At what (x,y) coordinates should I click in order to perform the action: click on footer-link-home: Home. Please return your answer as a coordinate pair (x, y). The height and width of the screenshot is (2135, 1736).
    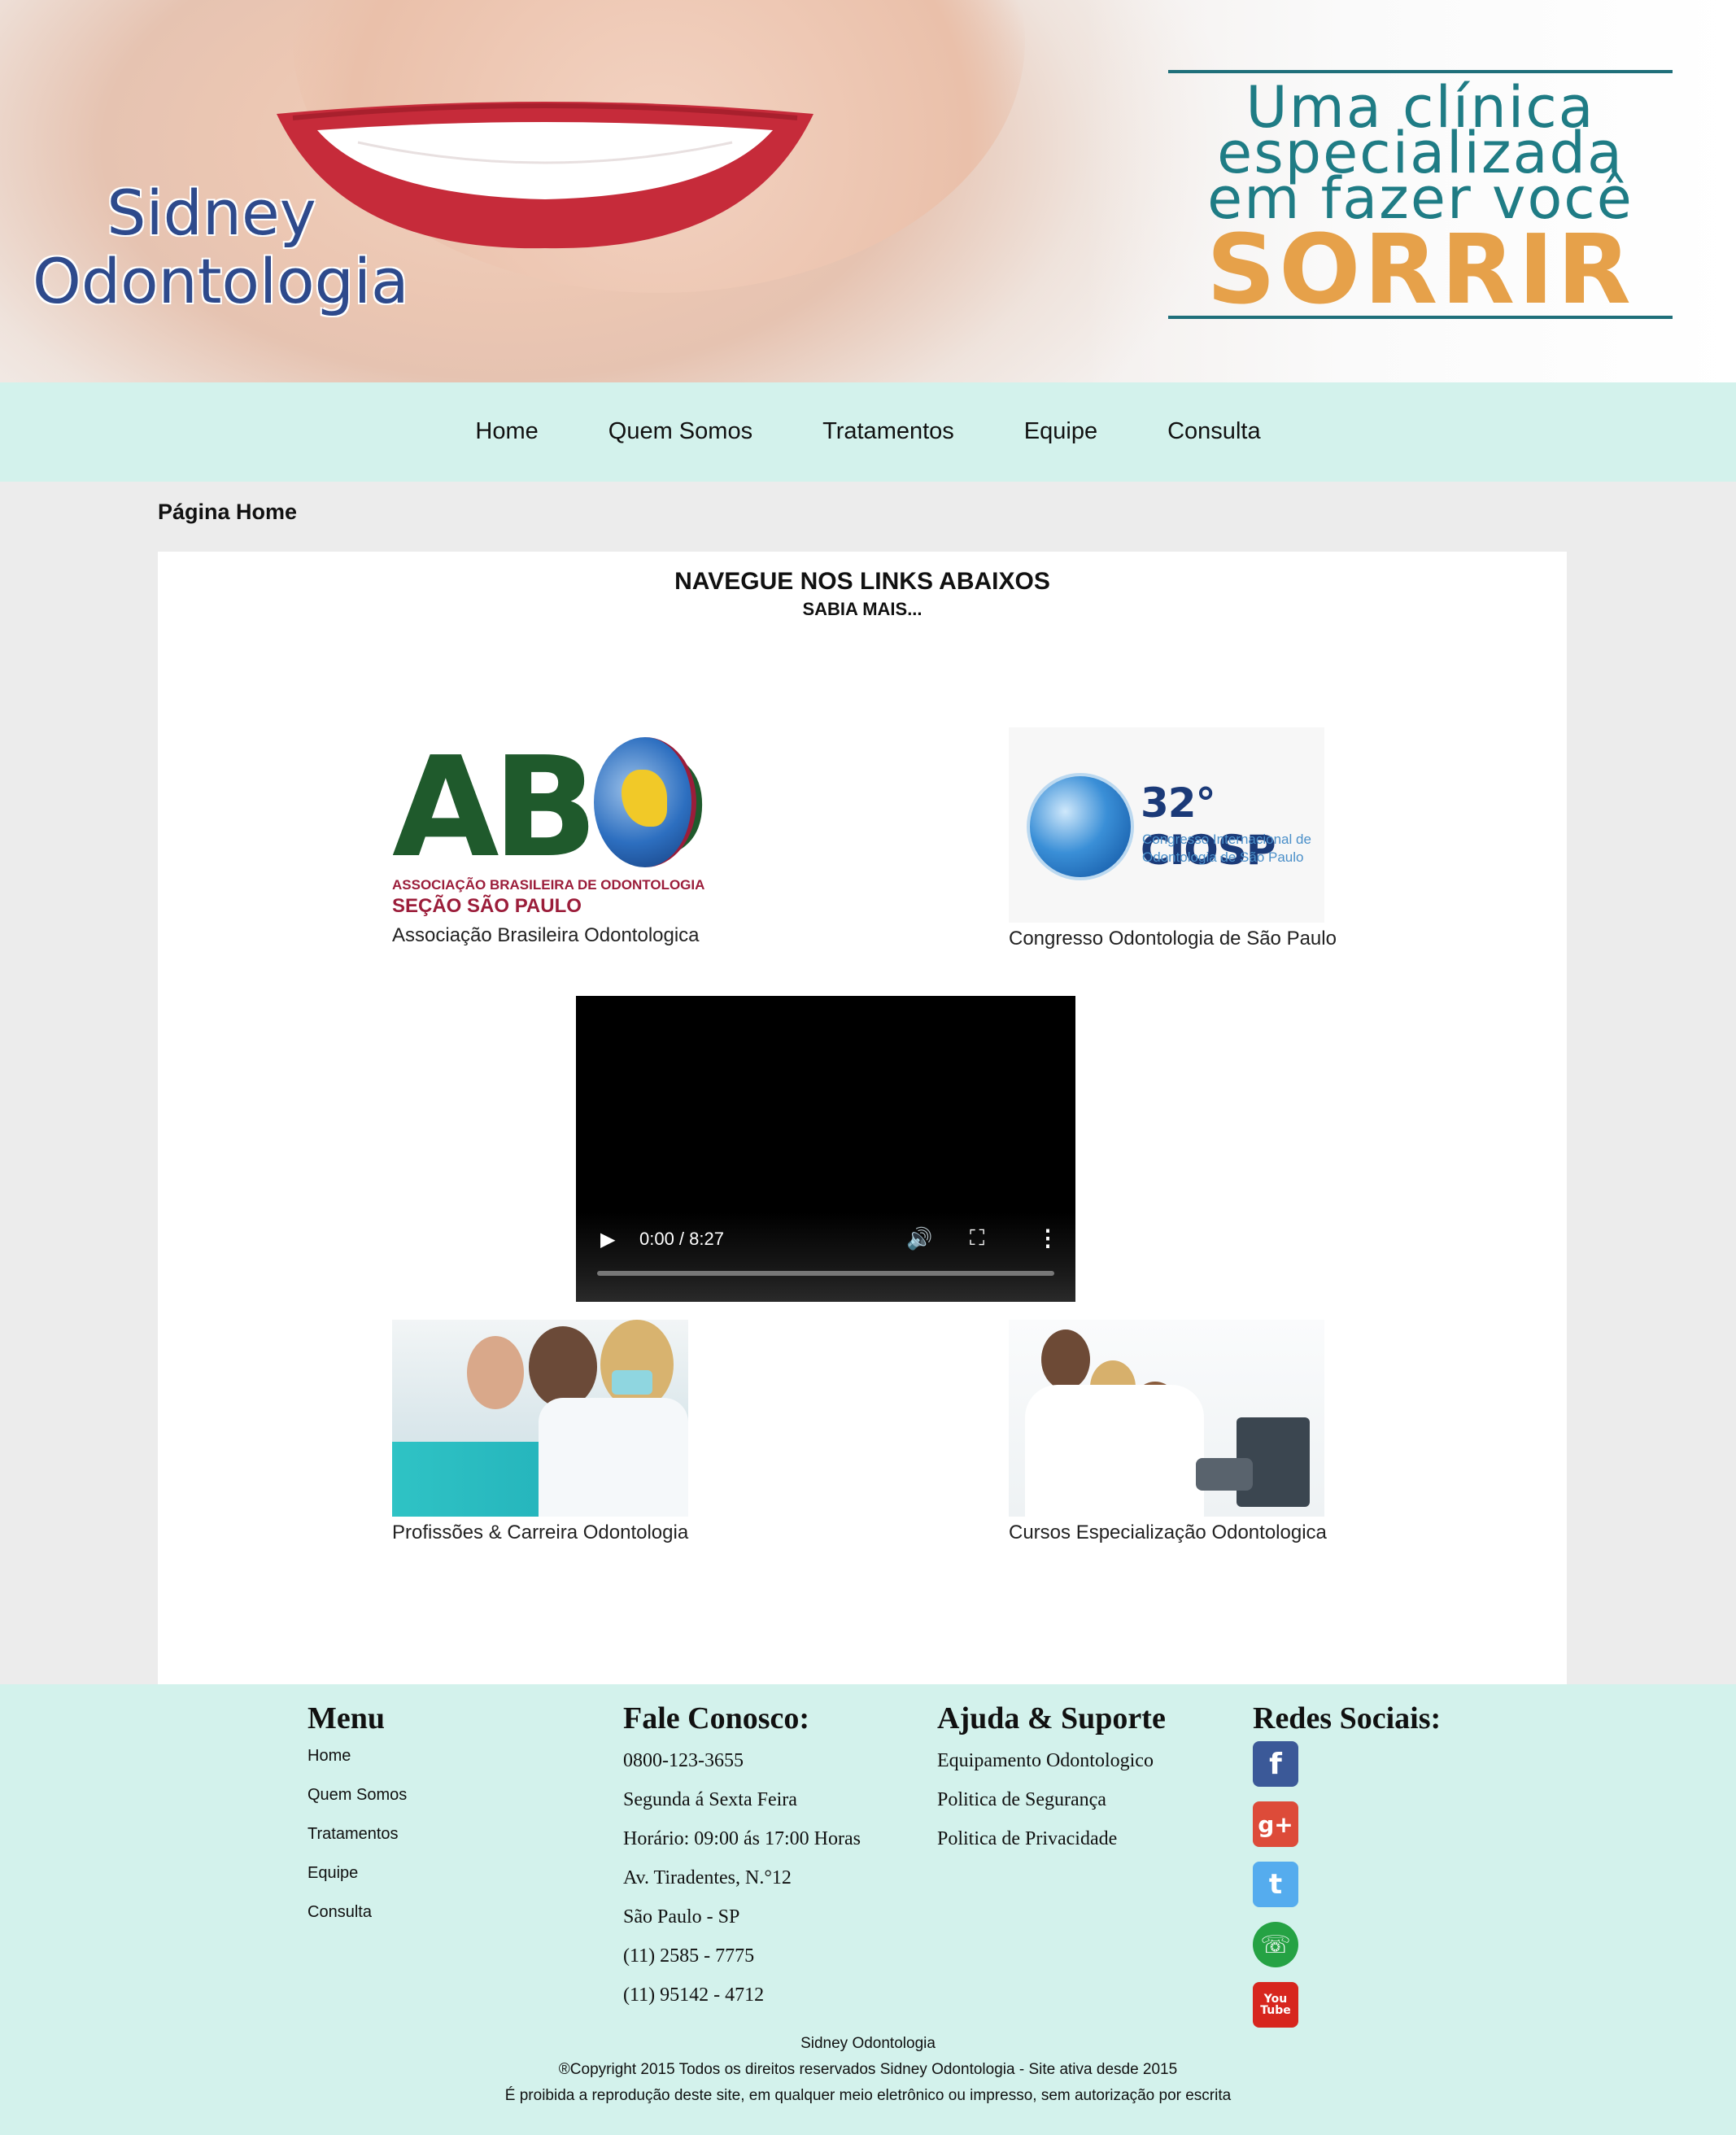
    Looking at the image, I should click on (357, 1755).